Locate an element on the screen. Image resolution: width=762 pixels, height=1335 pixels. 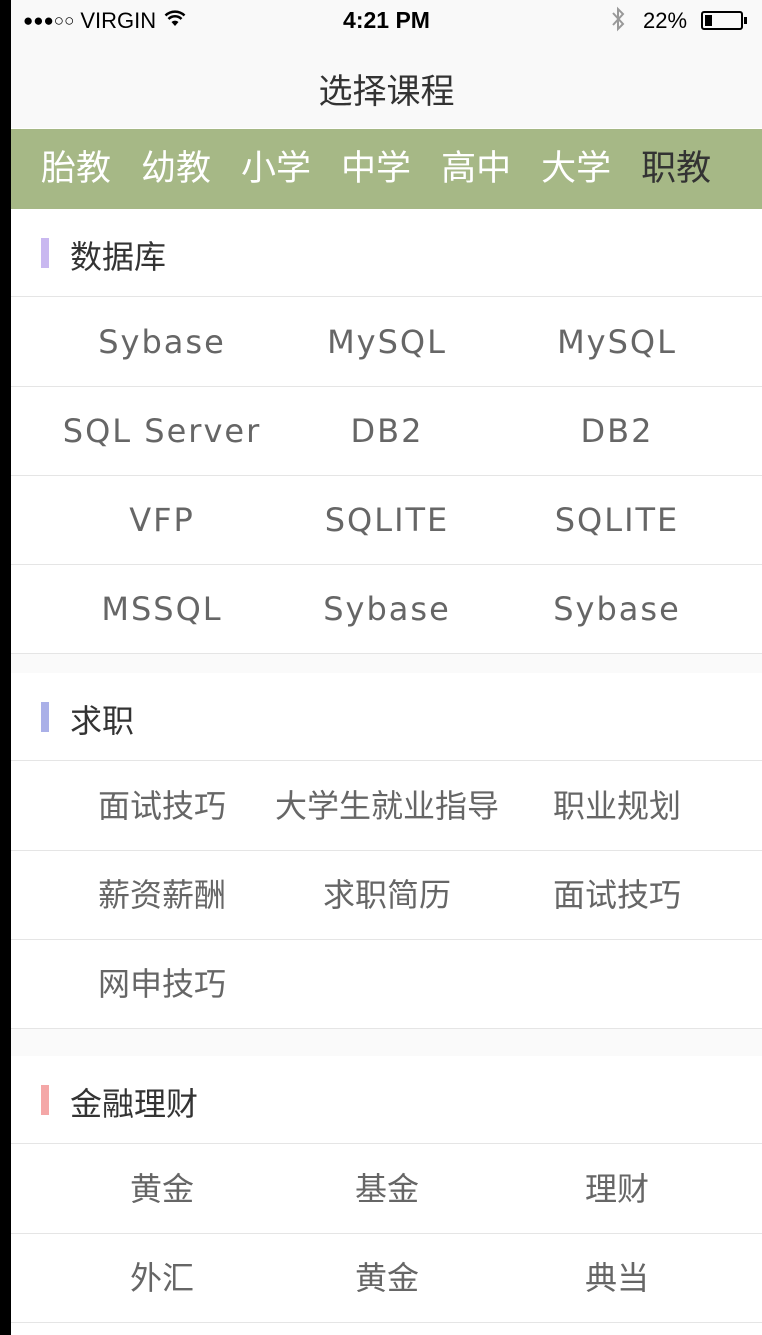
category-tab-bar: 胎教 幼教 小学 中学 高中 大学 职教 is located at coordinates (386, 169).